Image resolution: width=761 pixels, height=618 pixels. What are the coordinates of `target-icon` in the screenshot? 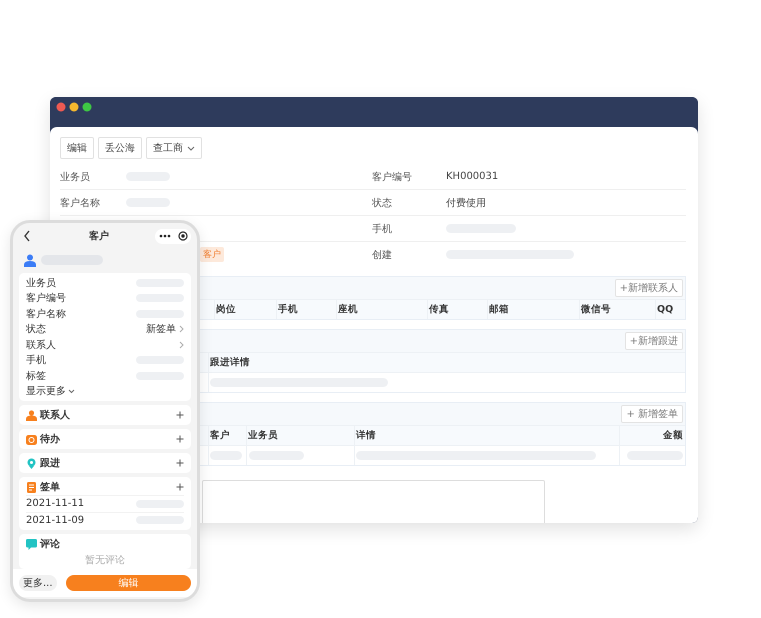 It's located at (183, 236).